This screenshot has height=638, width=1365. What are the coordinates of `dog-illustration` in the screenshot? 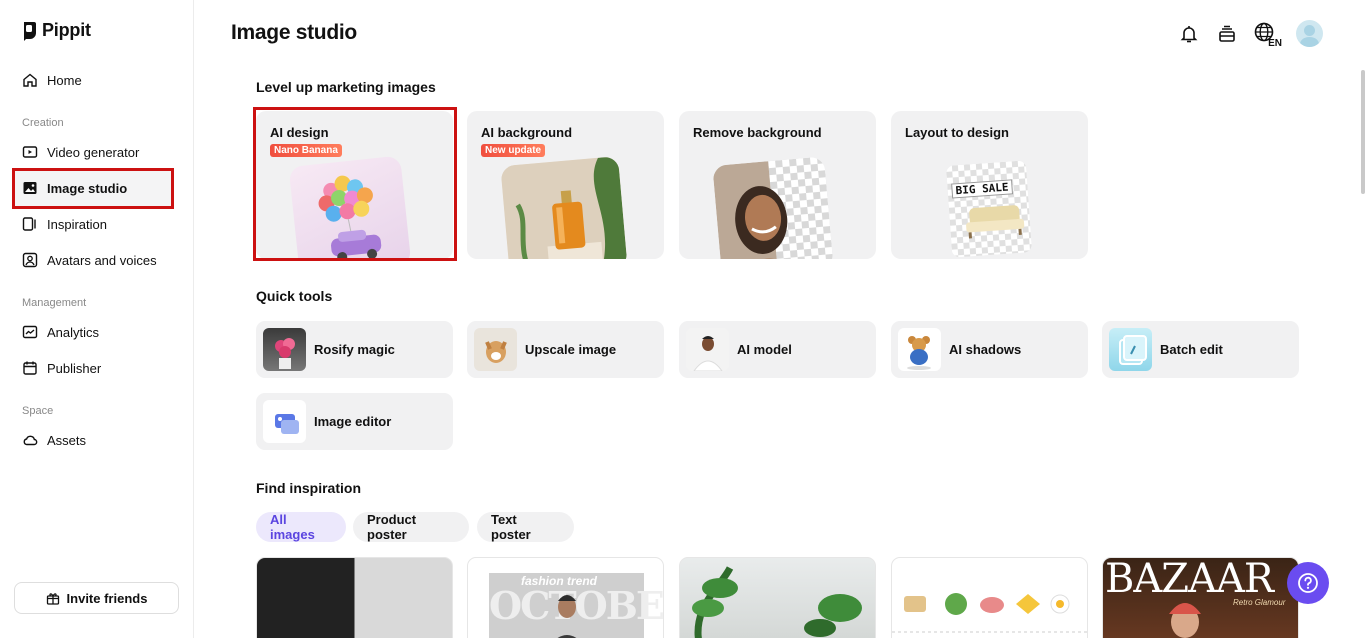 It's located at (496, 352).